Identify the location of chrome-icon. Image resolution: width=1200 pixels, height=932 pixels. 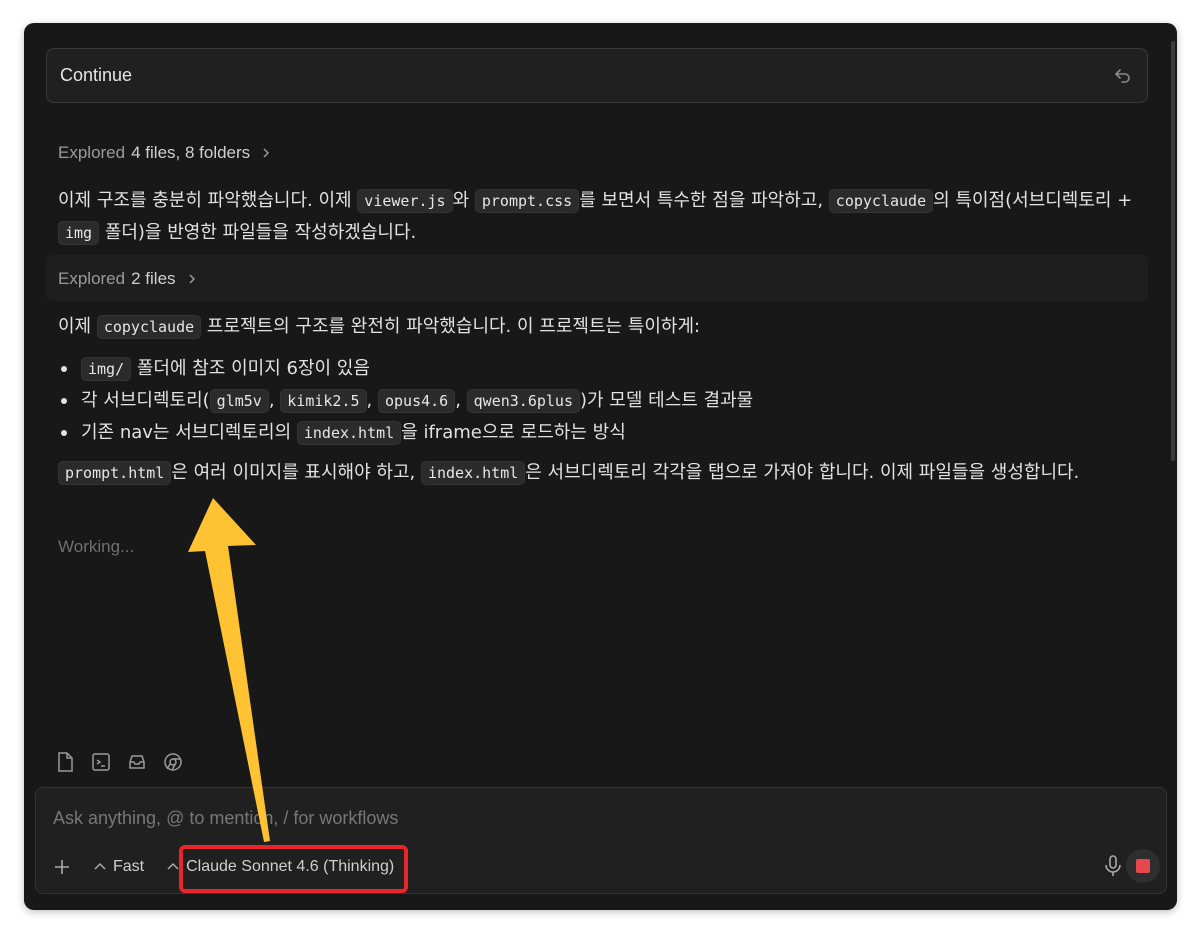
(173, 762).